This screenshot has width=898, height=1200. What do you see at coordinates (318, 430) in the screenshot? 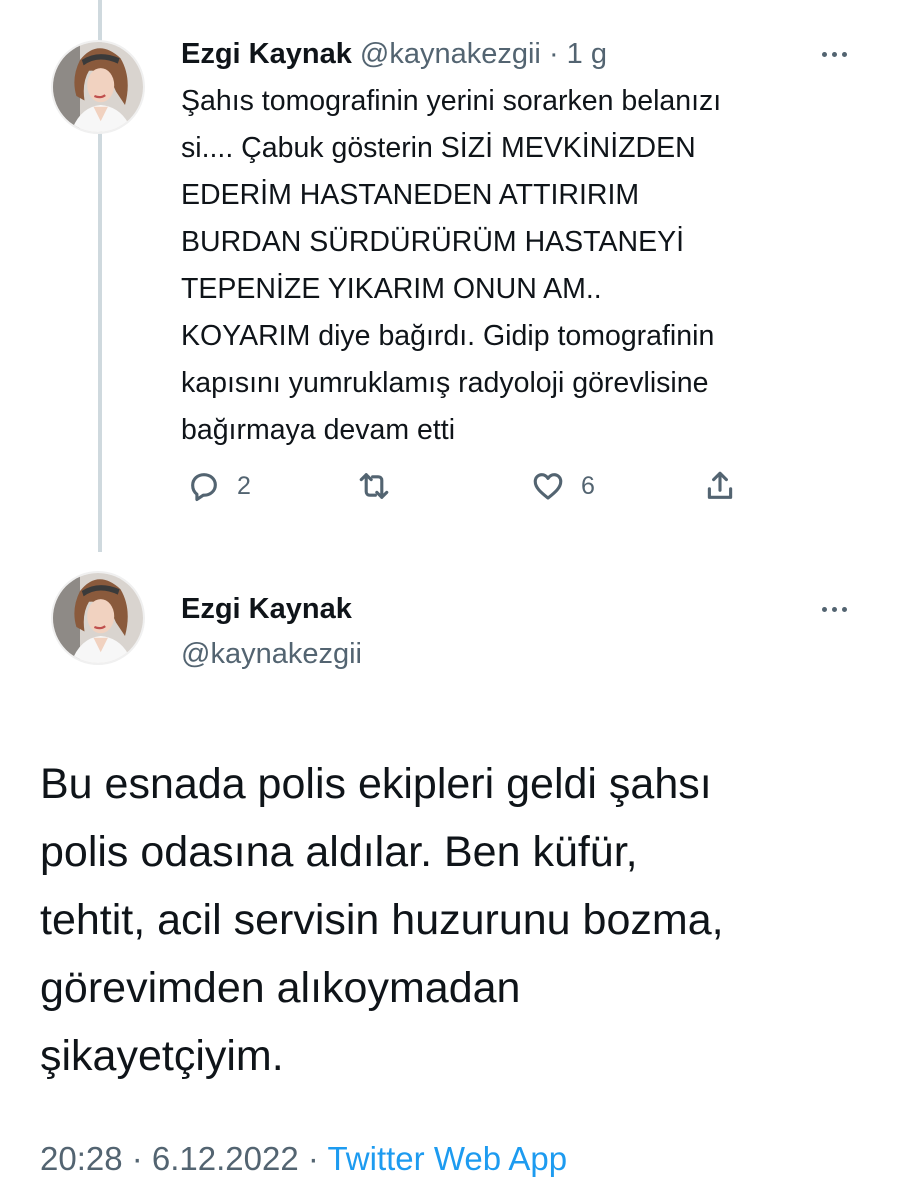
I see `tweet-text-line: bağırmaya devam etti` at bounding box center [318, 430].